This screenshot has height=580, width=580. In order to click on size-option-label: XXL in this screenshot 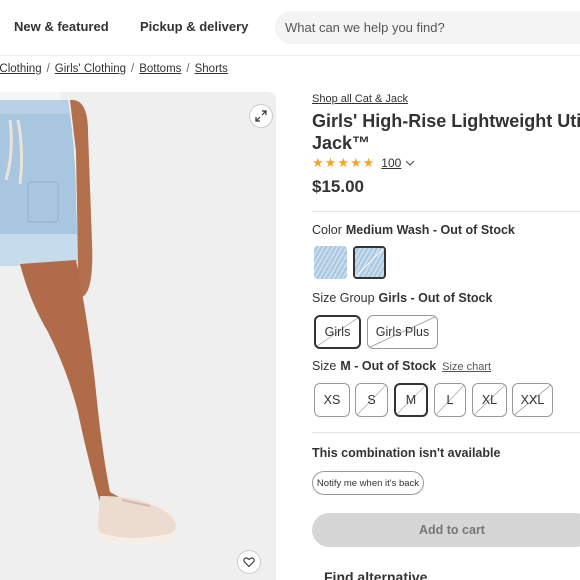, I will do `click(532, 400)`.